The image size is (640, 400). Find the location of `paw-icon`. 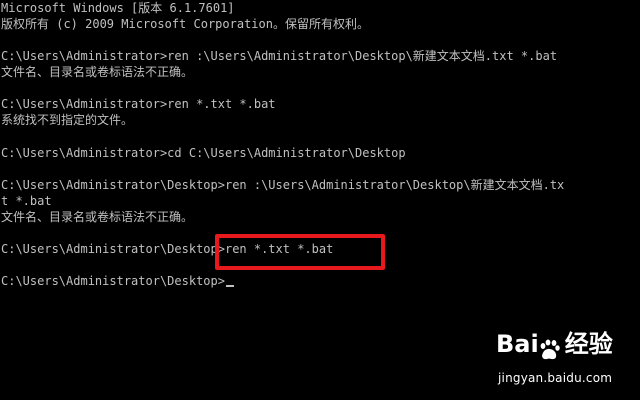

paw-icon is located at coordinates (550, 349).